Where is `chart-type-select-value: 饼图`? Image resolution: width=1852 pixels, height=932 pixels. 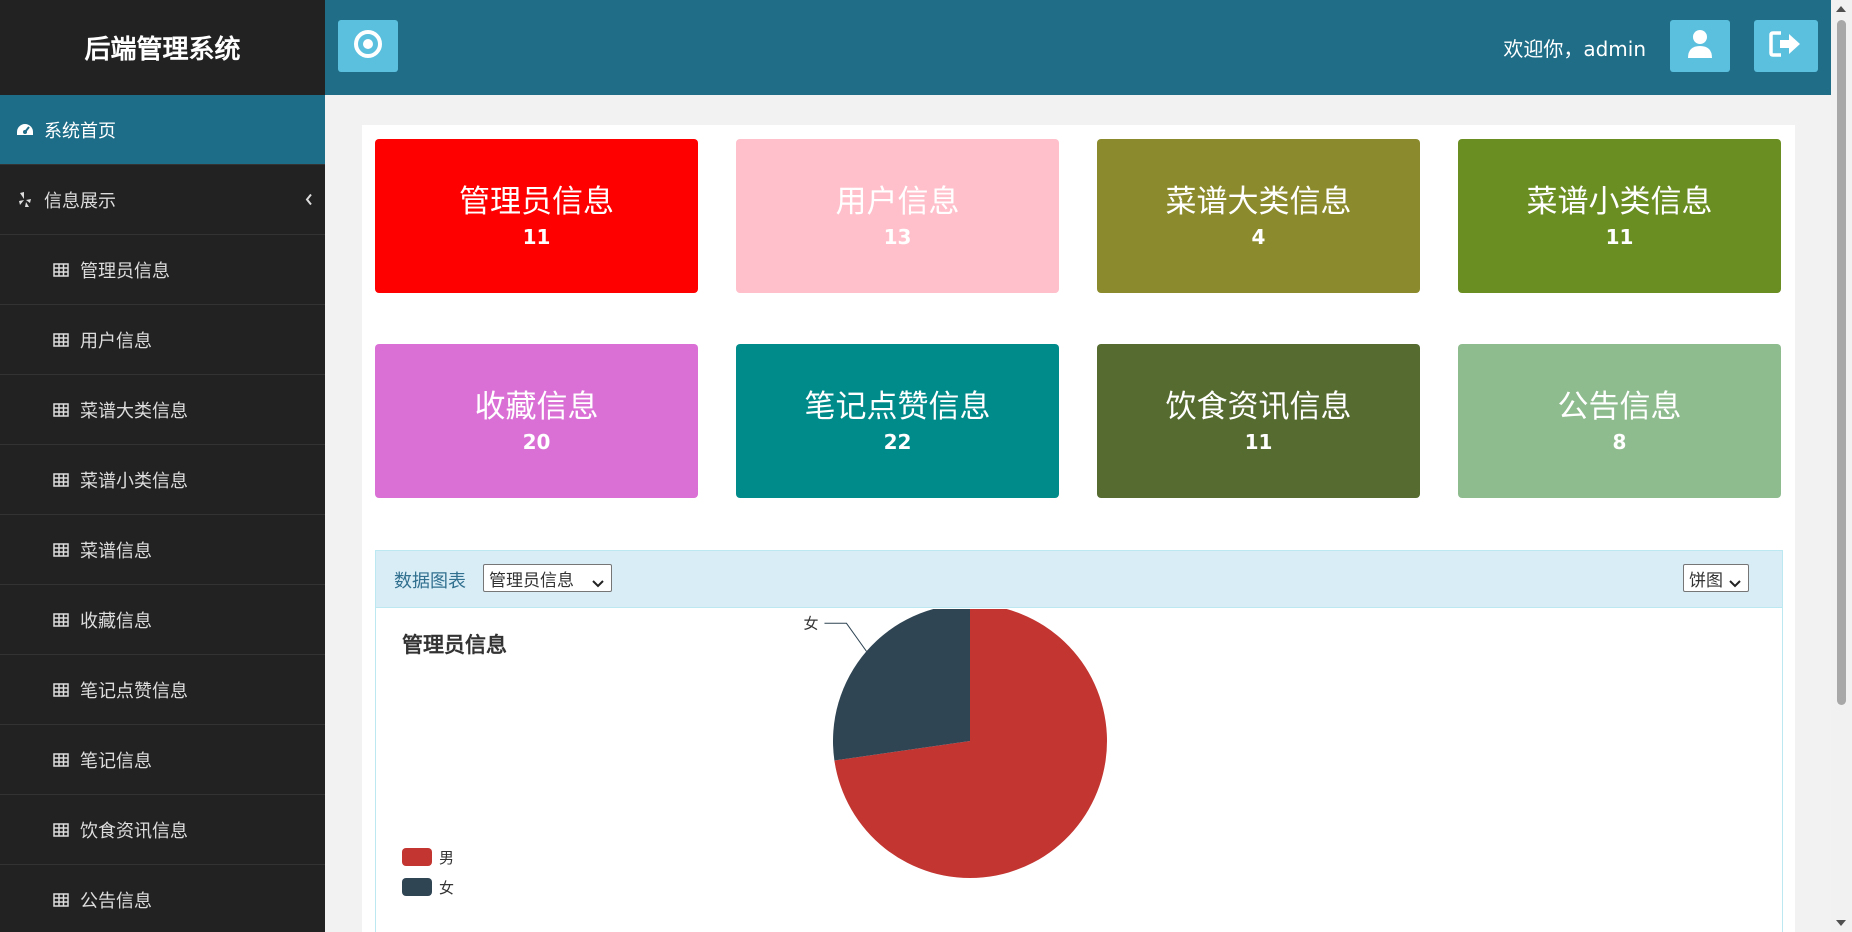
chart-type-select-value: 饼图 is located at coordinates (1706, 580).